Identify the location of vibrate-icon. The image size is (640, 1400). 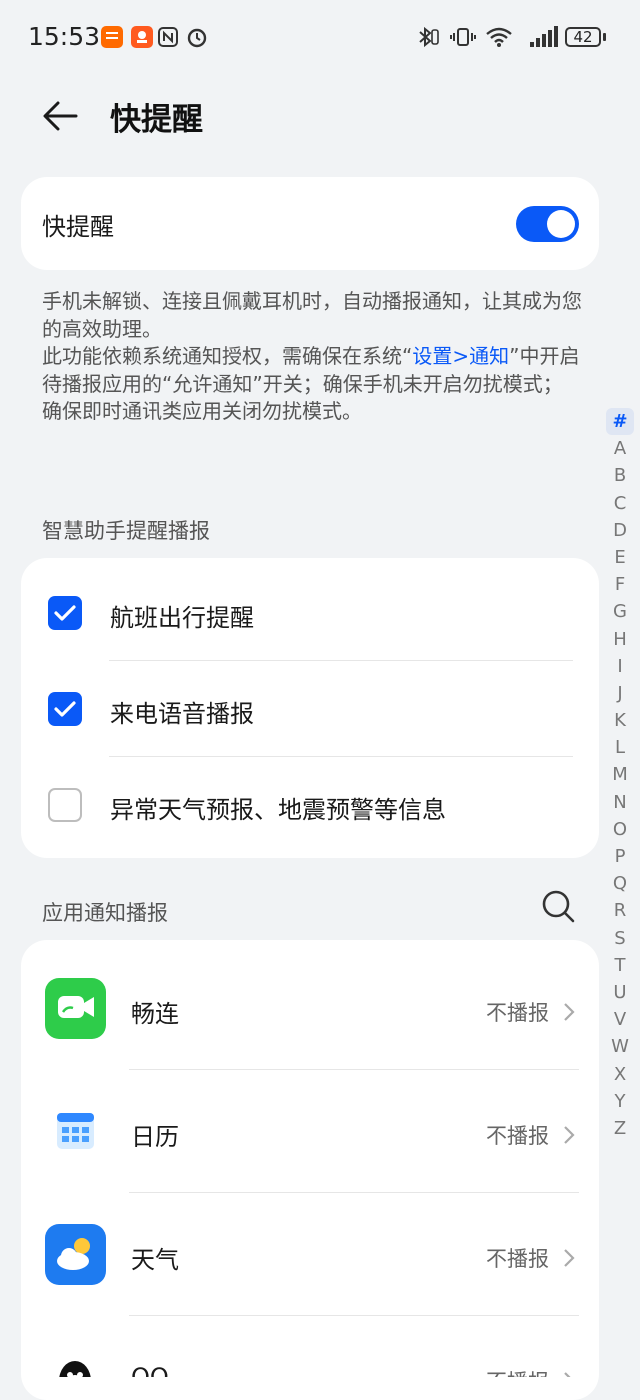
(463, 37).